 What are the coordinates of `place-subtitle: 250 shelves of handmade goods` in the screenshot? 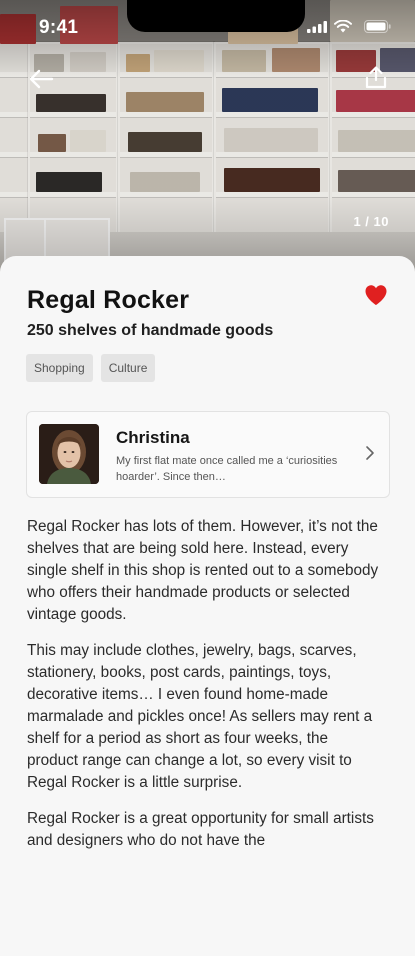 It's located at (150, 330).